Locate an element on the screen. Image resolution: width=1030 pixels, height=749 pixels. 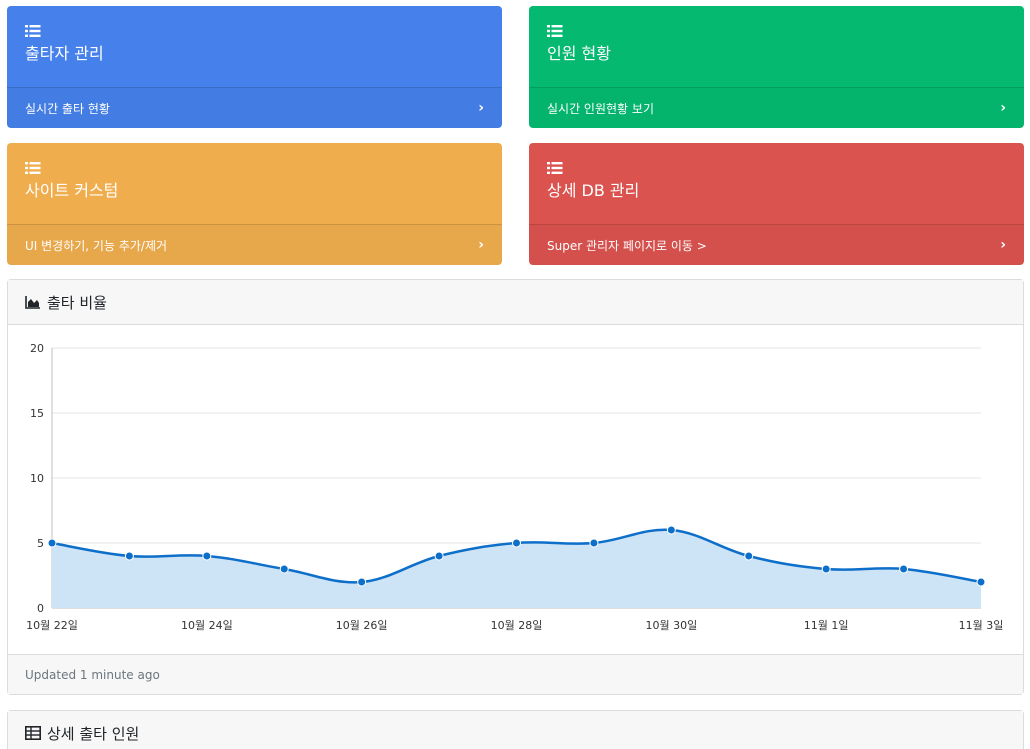
table-panel: 상세 출타 인원 is located at coordinates (515, 729).